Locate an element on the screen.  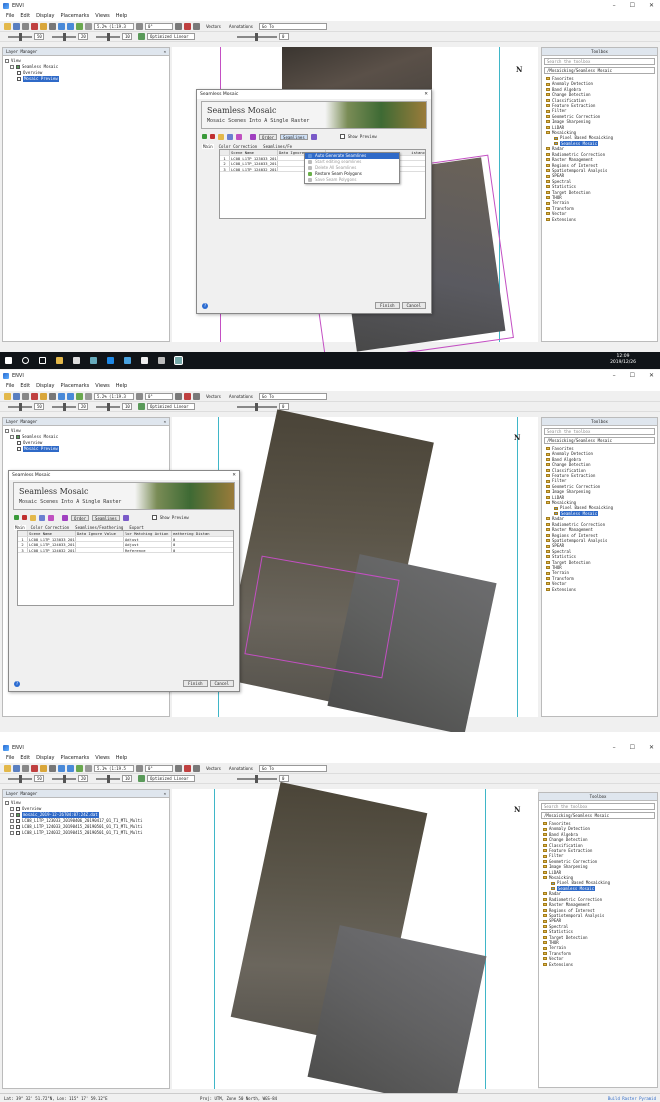
zoom-field: 5.2% (1:19.3 is located at coordinates (114, 396).